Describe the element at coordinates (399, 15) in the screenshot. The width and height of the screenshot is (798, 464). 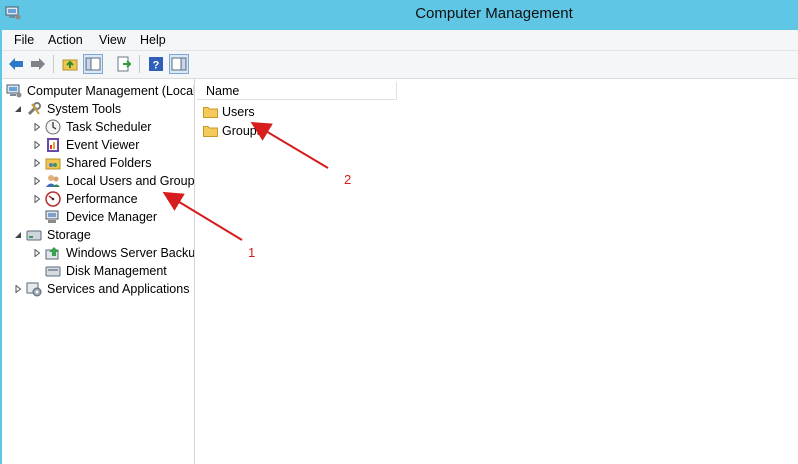
I see `title-bar: Computer Management` at that location.